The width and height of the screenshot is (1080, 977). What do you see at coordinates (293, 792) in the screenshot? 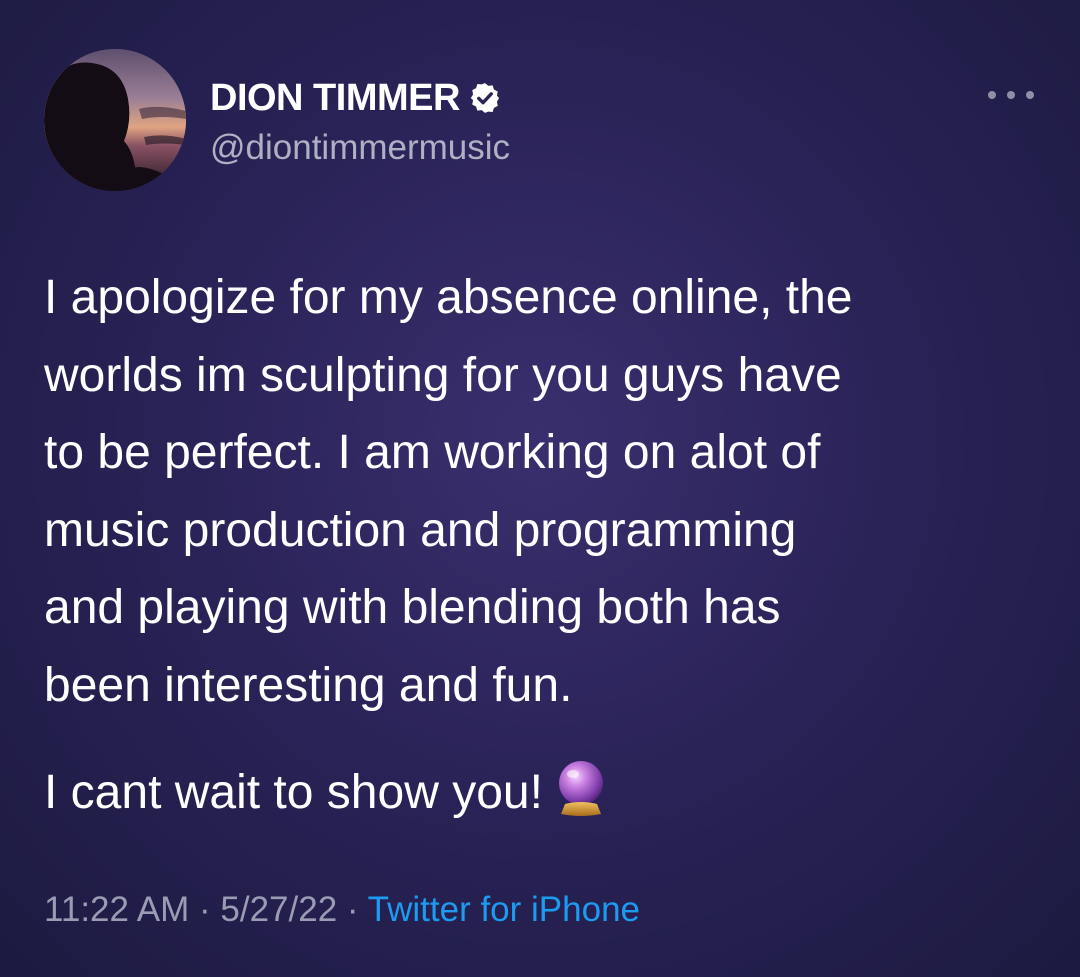
I see `closing-text: I cant wait to show you!` at bounding box center [293, 792].